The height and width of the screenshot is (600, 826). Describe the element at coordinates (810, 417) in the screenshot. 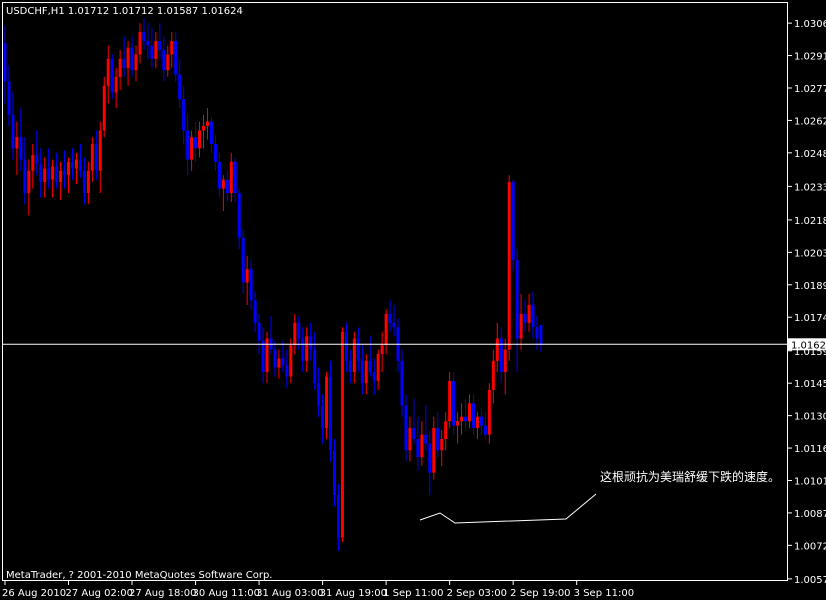

I see `price-tick-label: 1.01305` at that location.